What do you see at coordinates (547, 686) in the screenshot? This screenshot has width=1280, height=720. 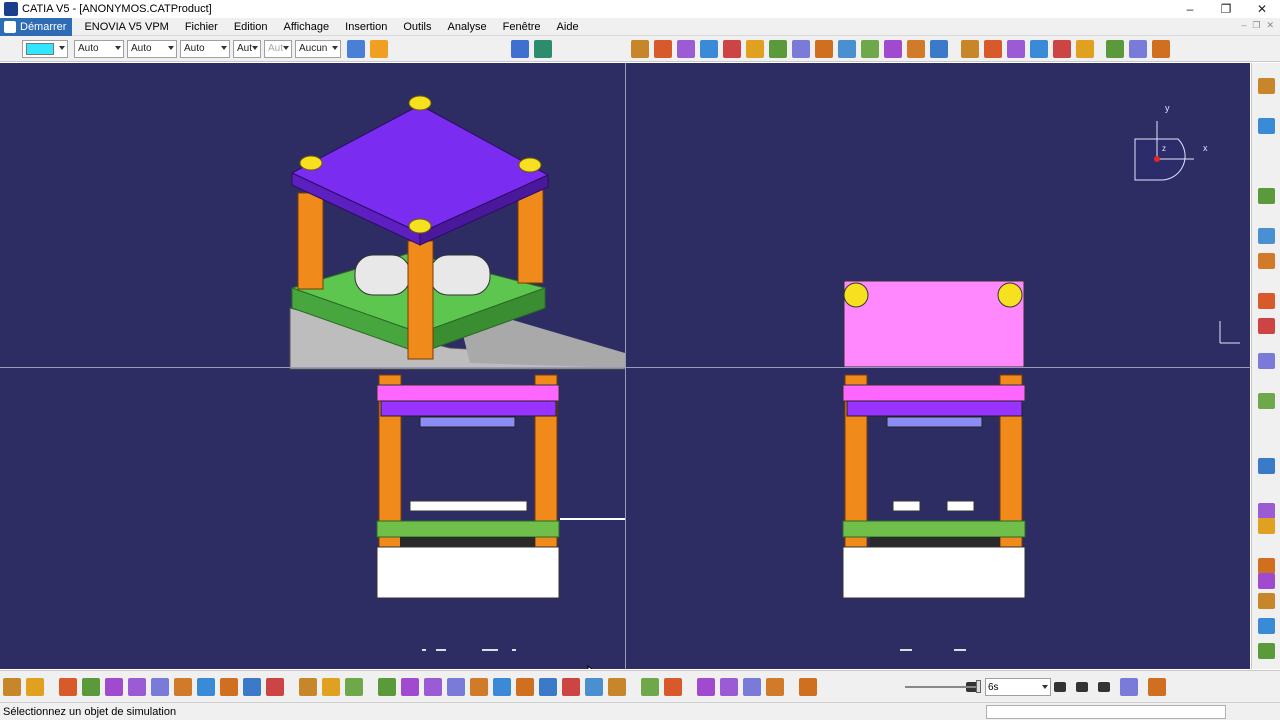 I see `iso-view-icon` at bounding box center [547, 686].